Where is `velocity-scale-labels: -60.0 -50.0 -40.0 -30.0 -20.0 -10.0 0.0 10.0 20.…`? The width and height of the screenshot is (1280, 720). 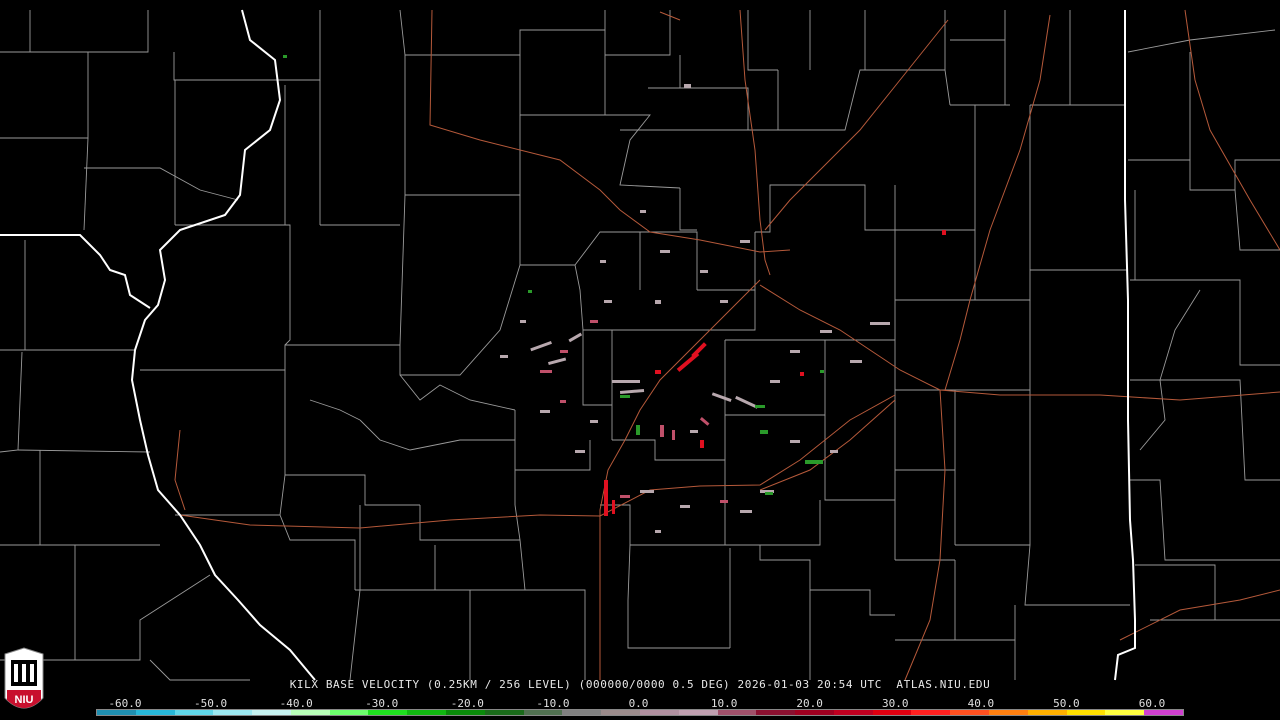 velocity-scale-labels: -60.0 -50.0 -40.0 -30.0 -20.0 -10.0 0.0 10.0 20.… is located at coordinates (640, 703).